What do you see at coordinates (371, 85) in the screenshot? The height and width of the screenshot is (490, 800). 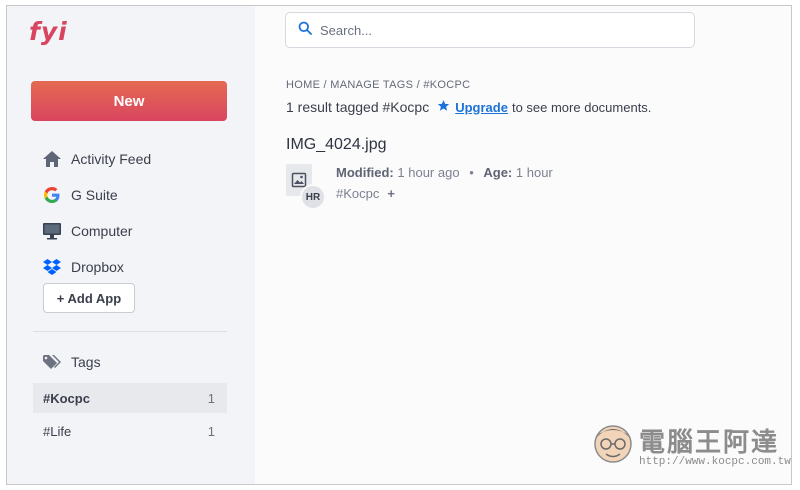 I see `breadcrumb-manage-tags: MANAGE TAGS` at bounding box center [371, 85].